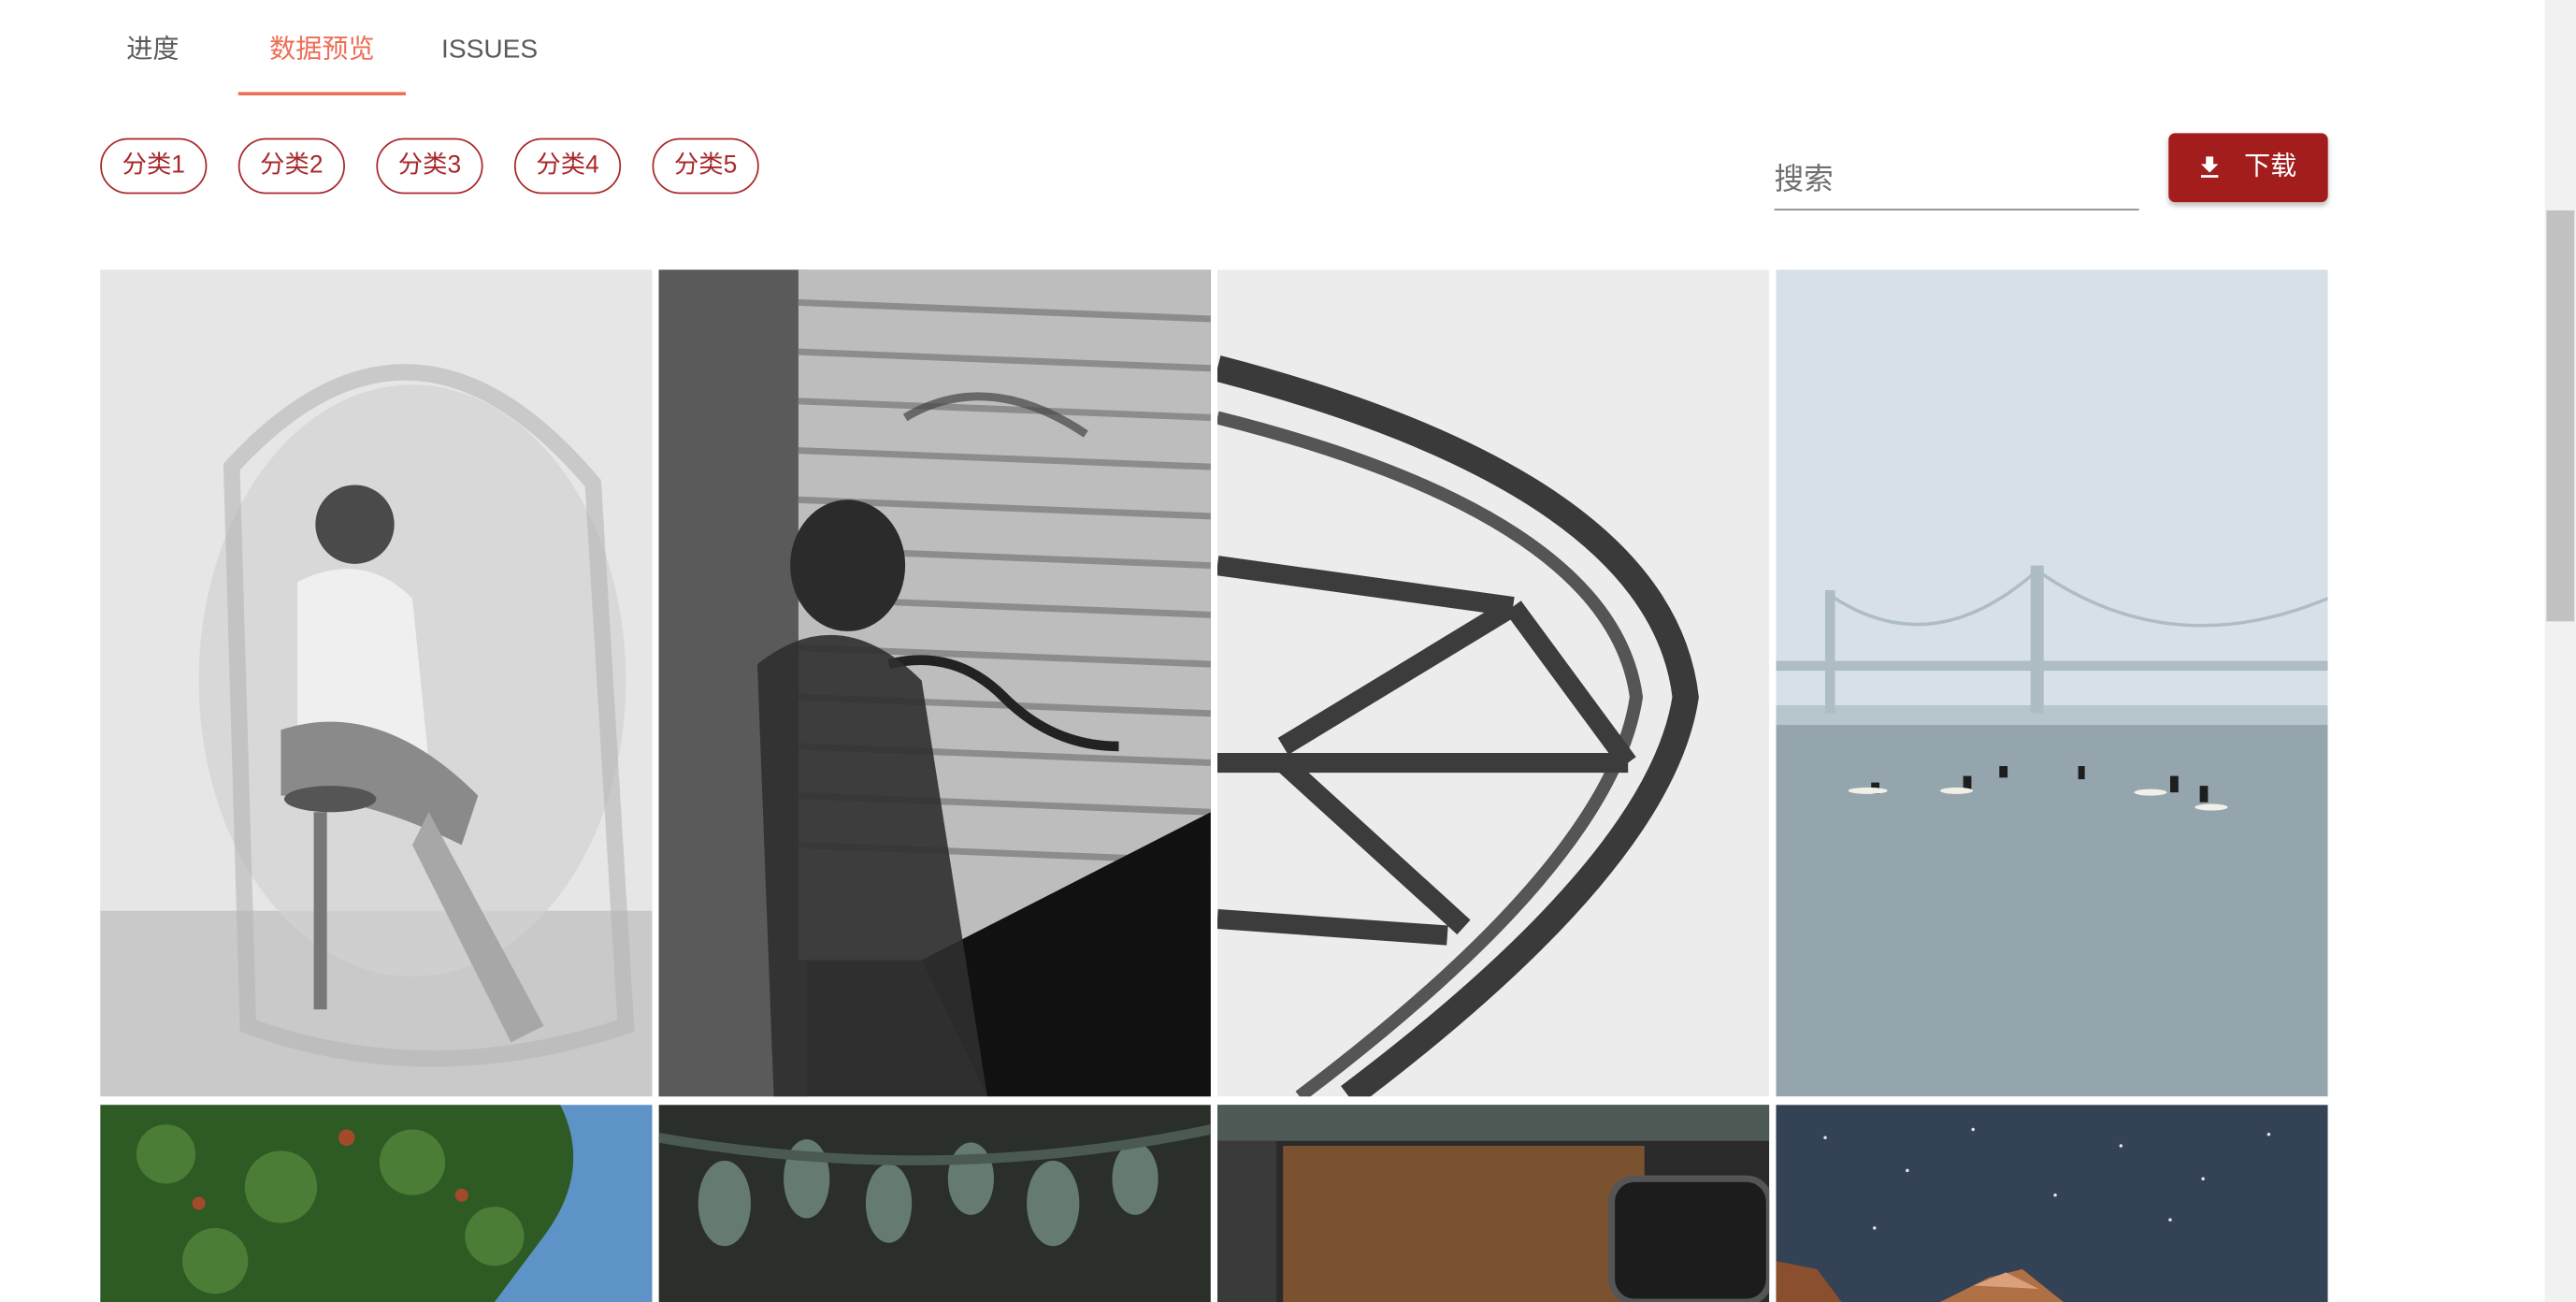 This screenshot has width=2576, height=1302. Describe the element at coordinates (322, 51) in the screenshot. I see `tab-data-preview: 数据预览` at that location.